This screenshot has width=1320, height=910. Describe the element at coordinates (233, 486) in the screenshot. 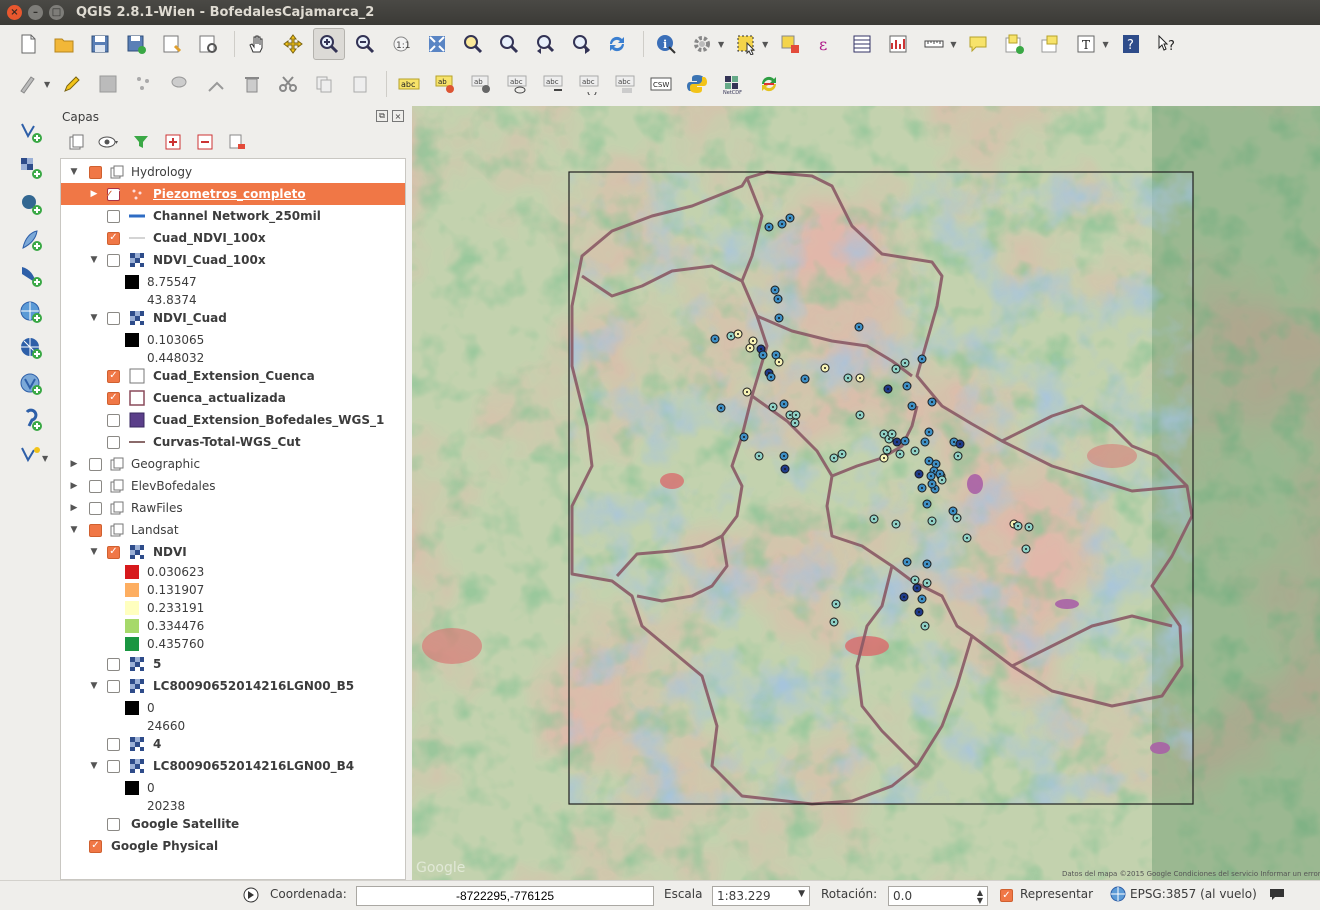

I see `layer-group-elevbofedales: ▶ ElevBofedales` at that location.